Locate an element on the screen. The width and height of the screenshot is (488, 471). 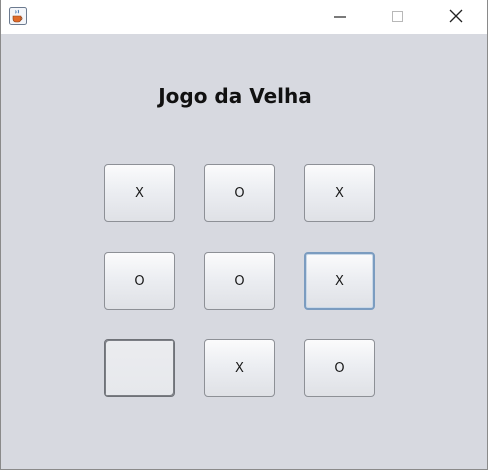
board-cell-0-2: X is located at coordinates (339, 193).